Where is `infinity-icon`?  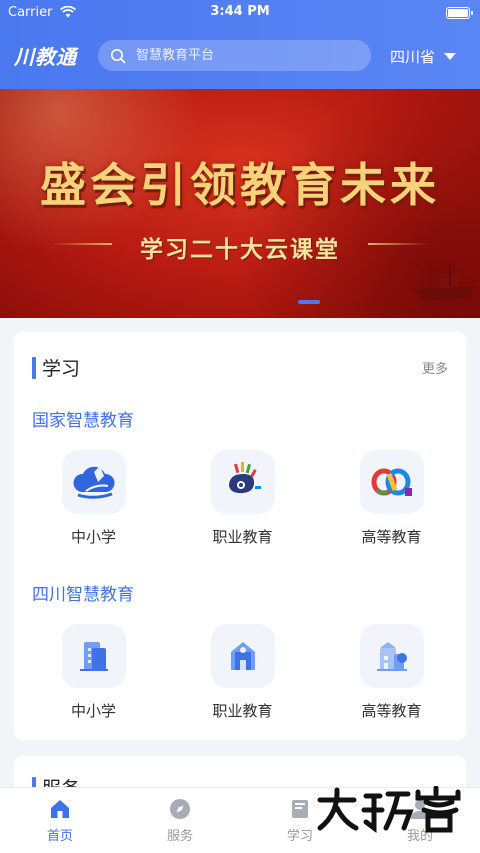
infinity-icon is located at coordinates (391, 482).